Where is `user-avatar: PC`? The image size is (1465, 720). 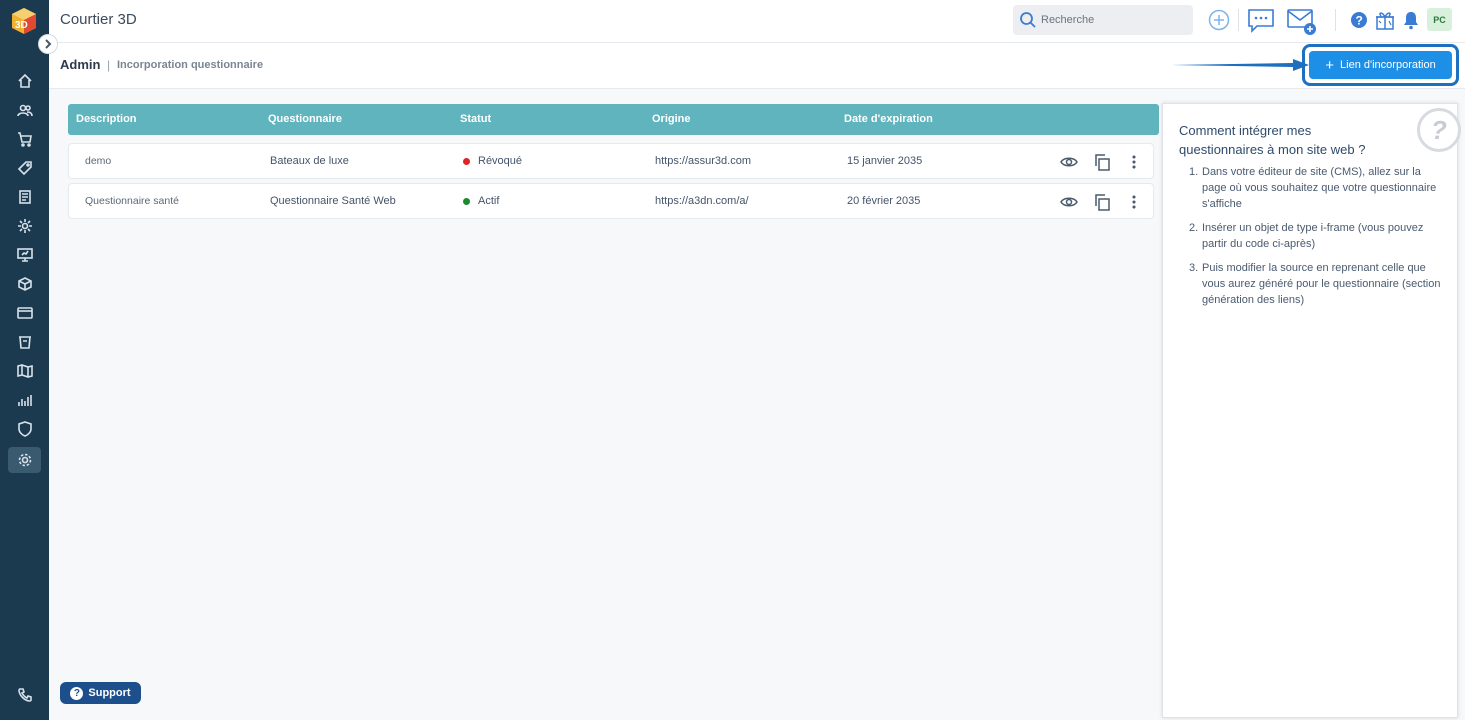
user-avatar: PC is located at coordinates (1439, 19).